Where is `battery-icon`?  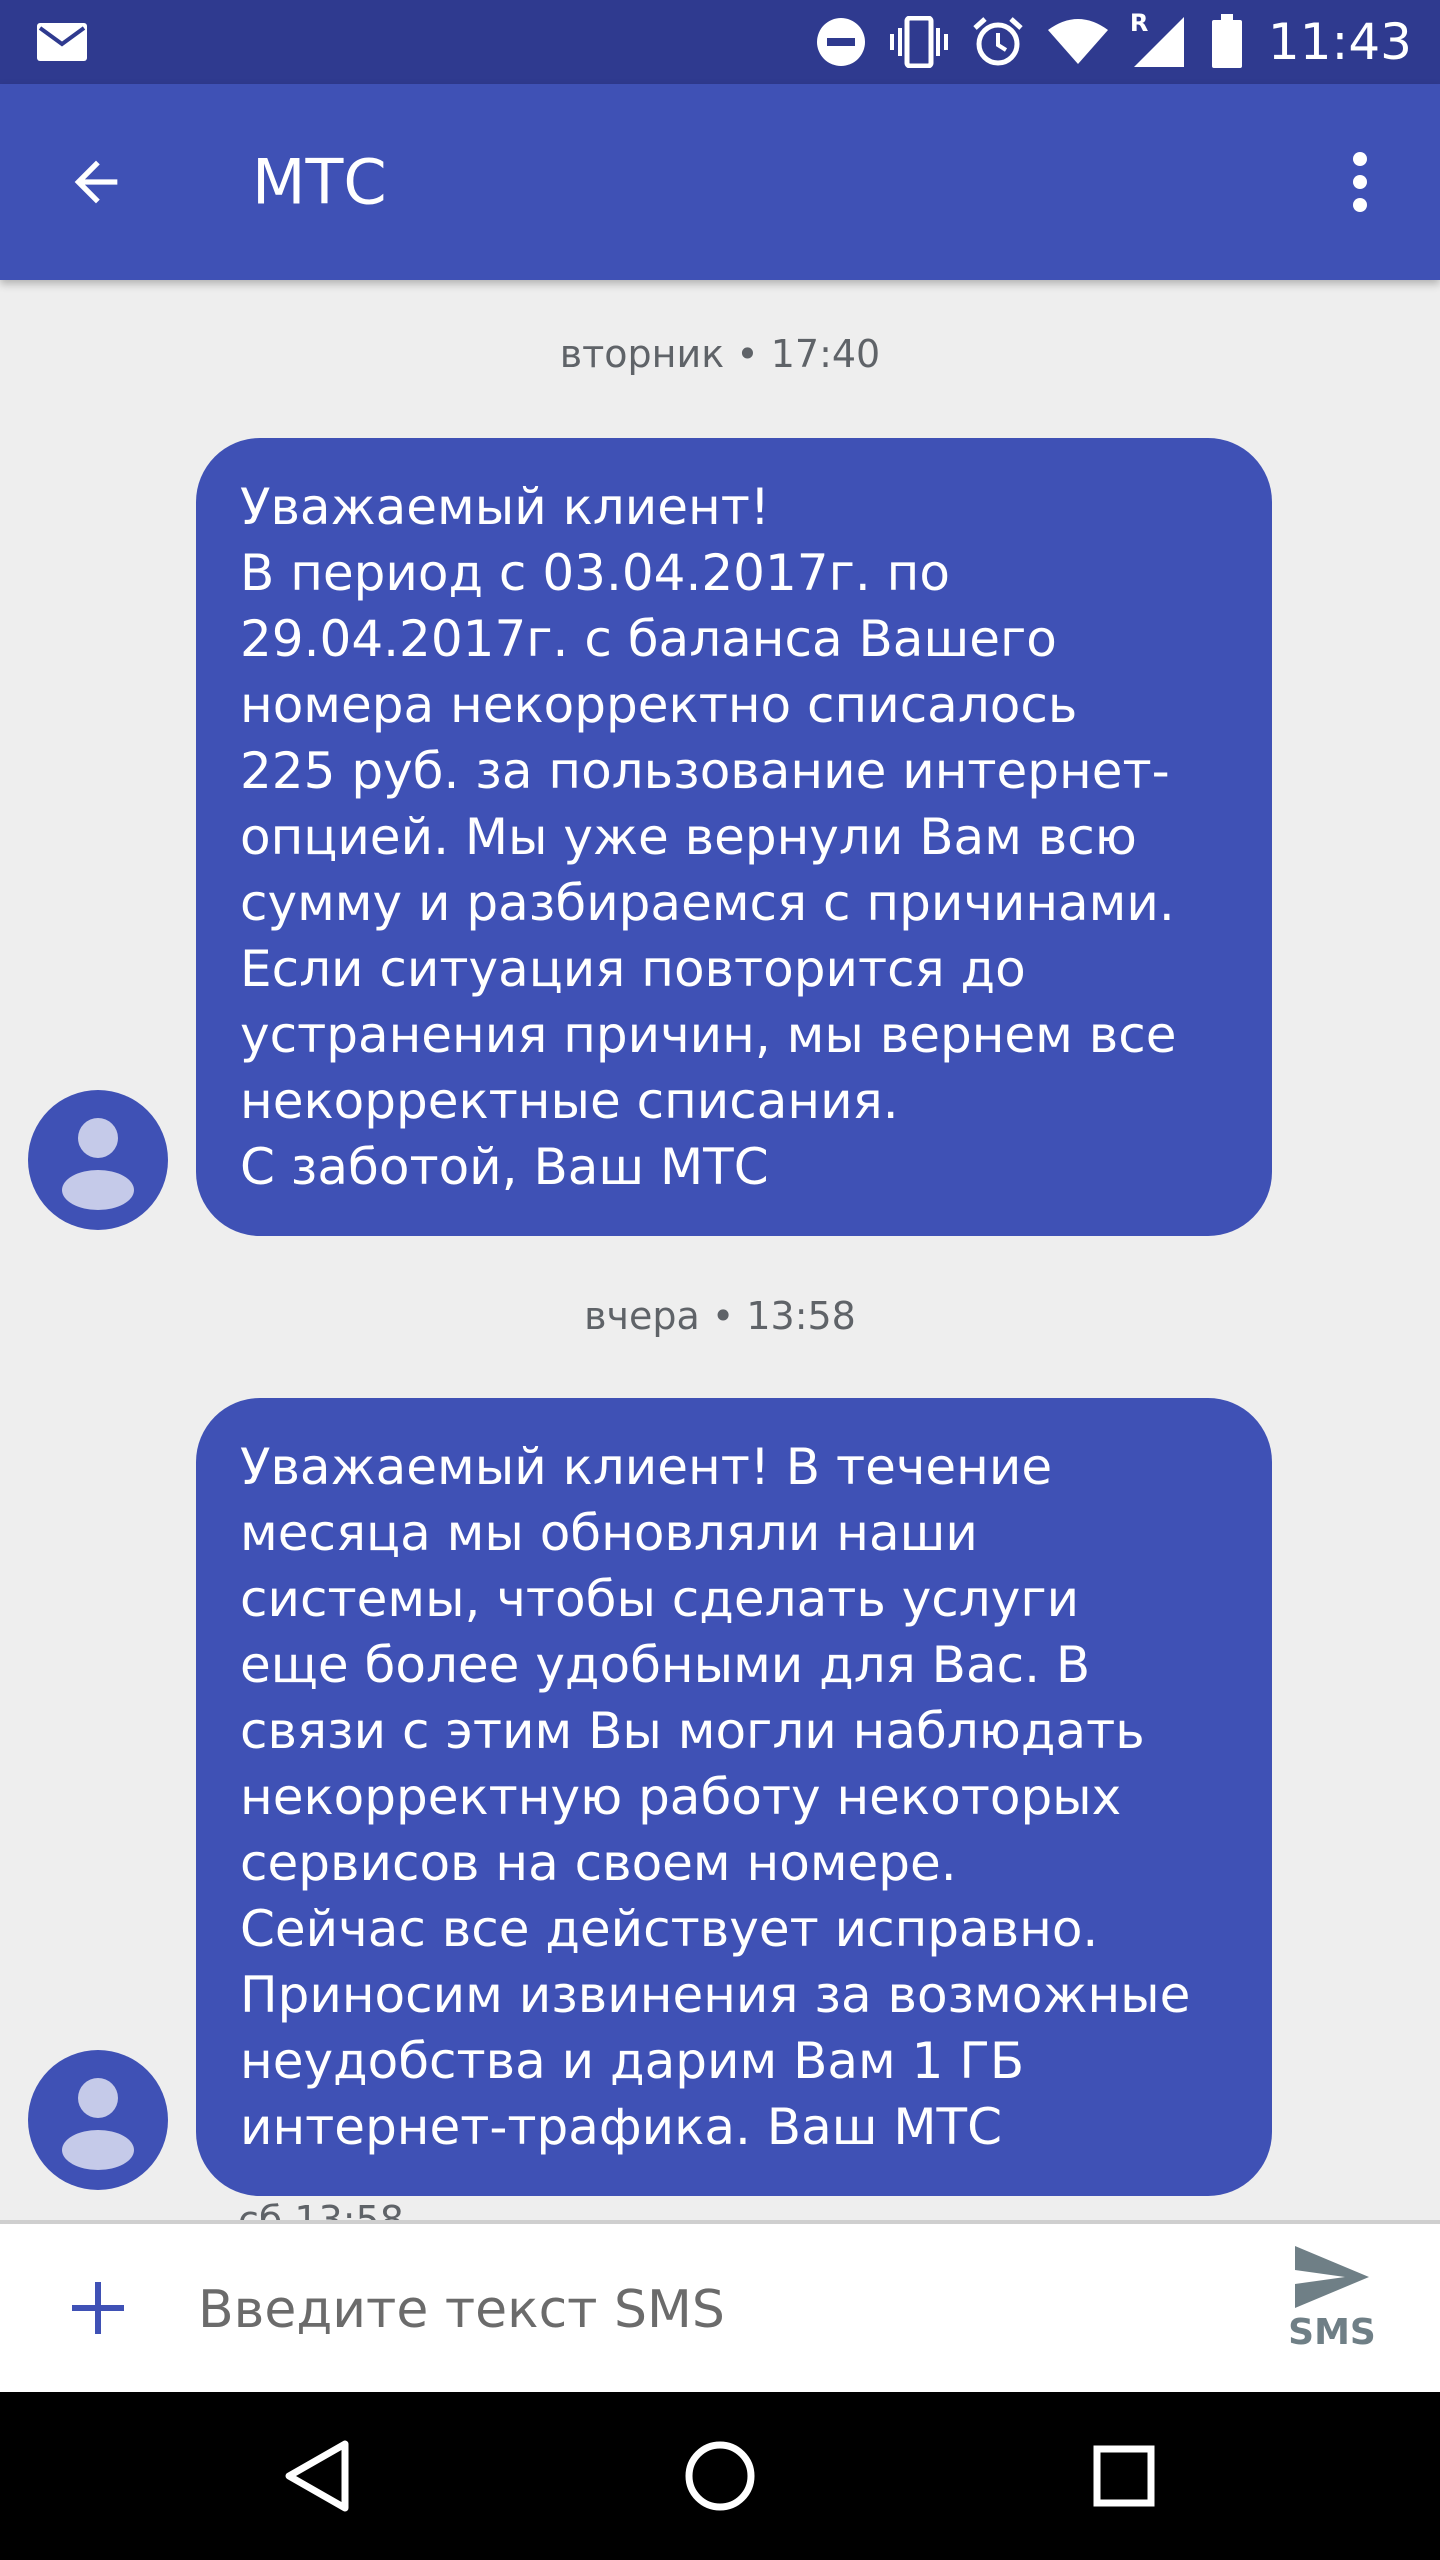 battery-icon is located at coordinates (1227, 42).